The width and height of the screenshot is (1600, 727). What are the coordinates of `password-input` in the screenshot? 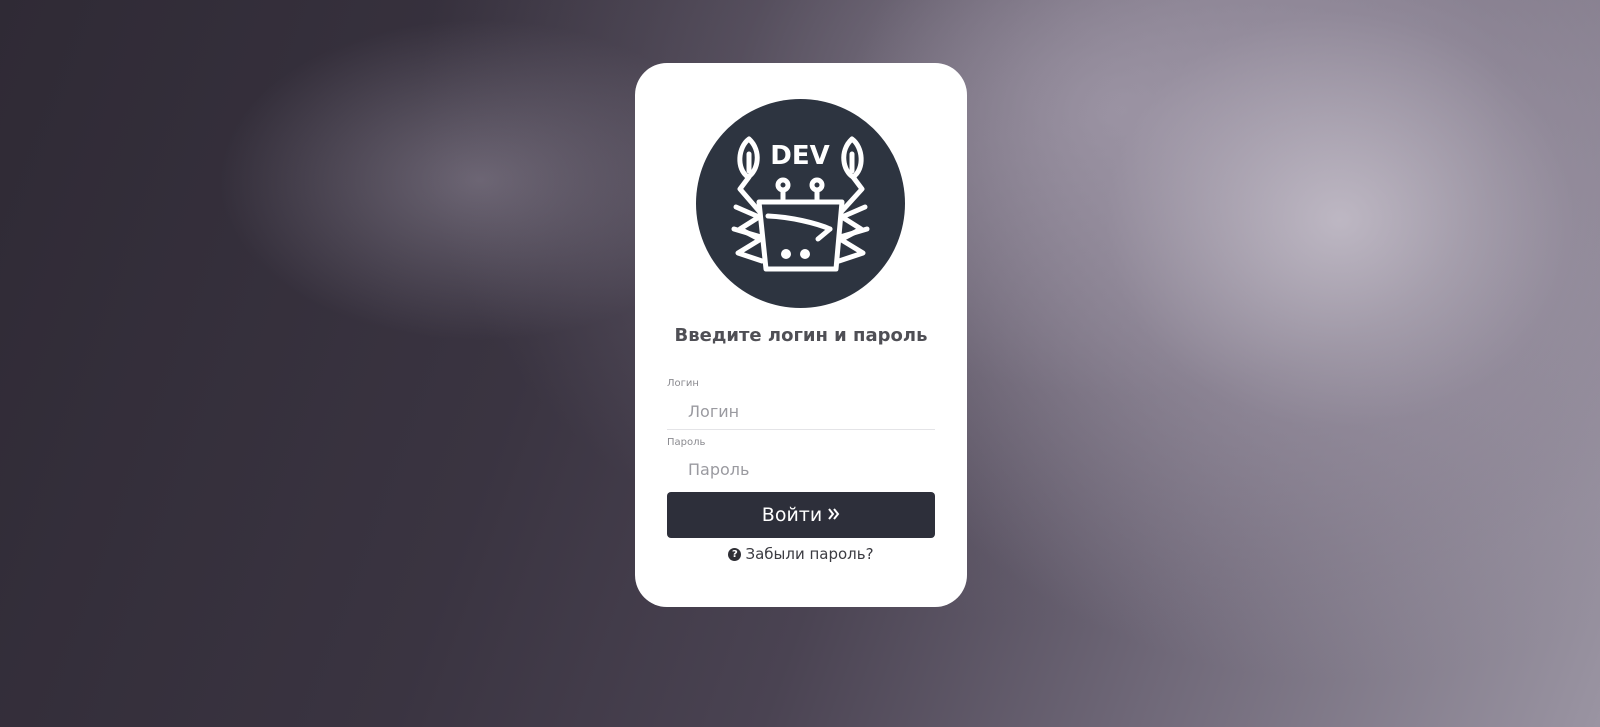 It's located at (801, 469).